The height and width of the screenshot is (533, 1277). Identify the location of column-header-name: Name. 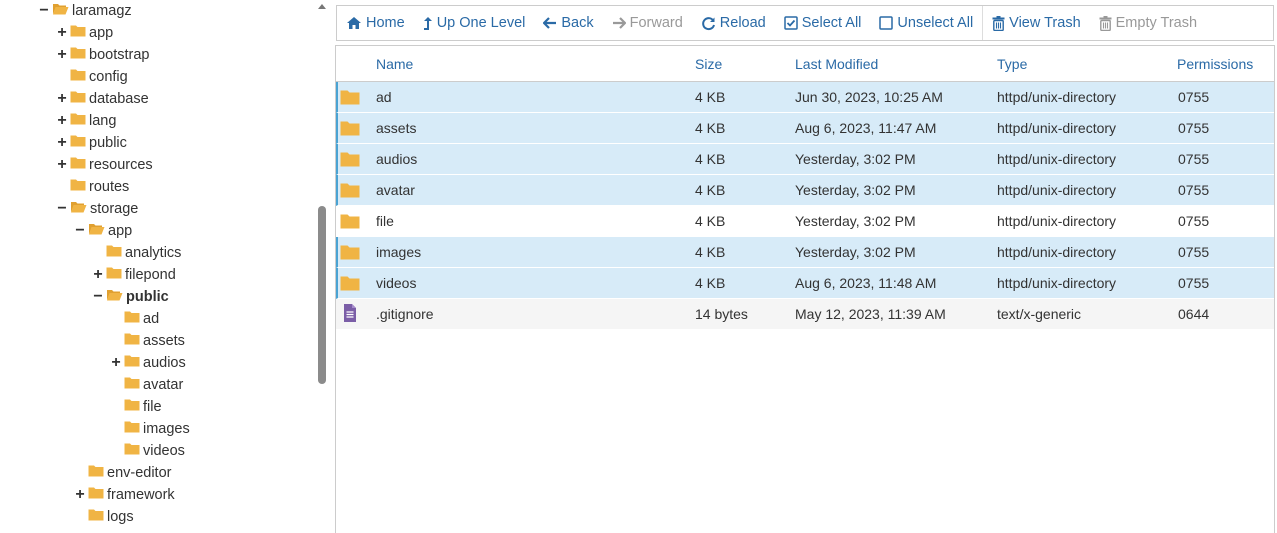
(394, 64).